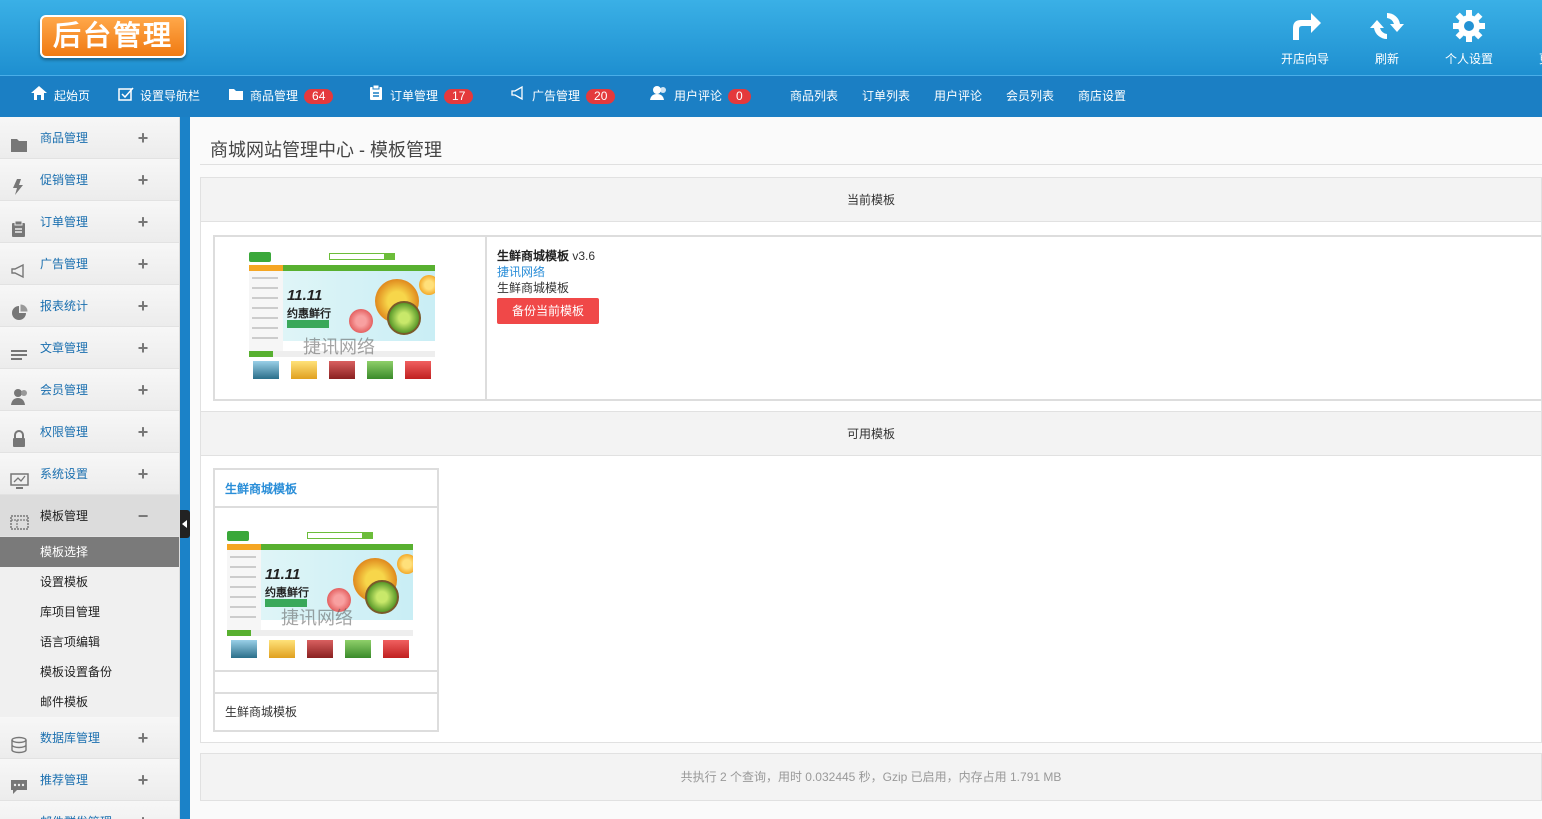  Describe the element at coordinates (89, 738) in the screenshot. I see `sidebar-item-database: 数据库管理 +` at that location.